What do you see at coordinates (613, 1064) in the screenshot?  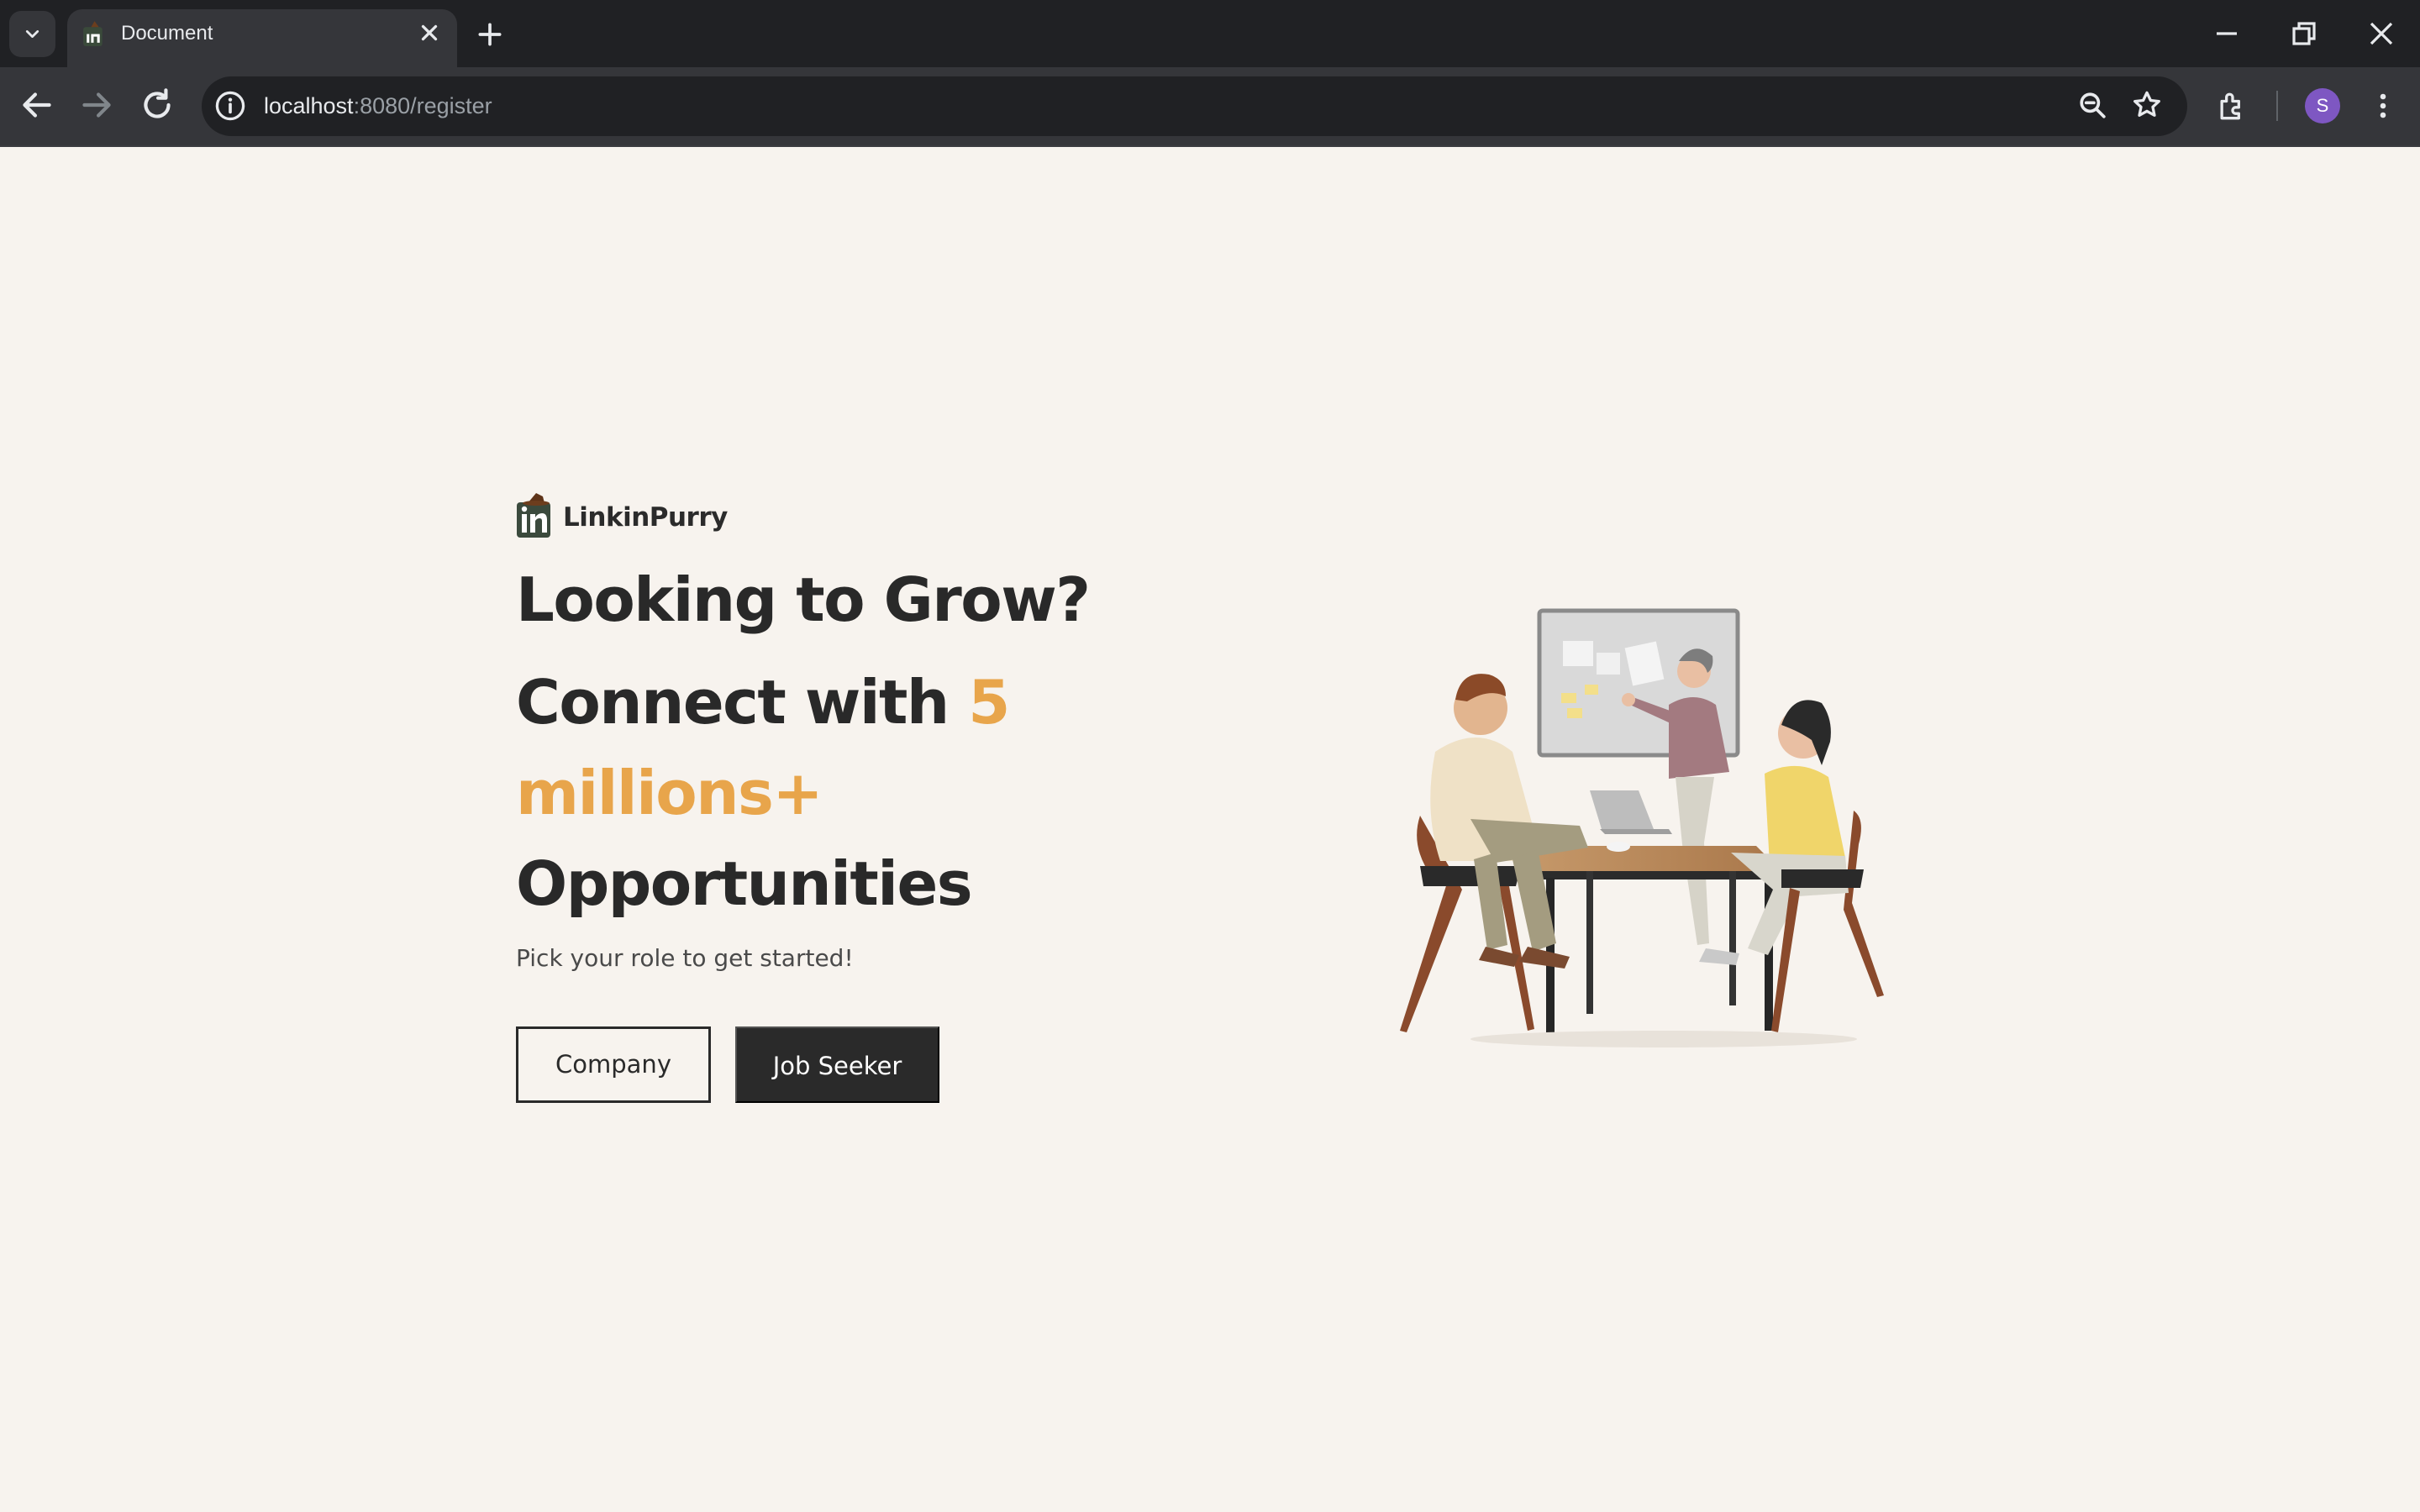 I see `company-button: Company` at bounding box center [613, 1064].